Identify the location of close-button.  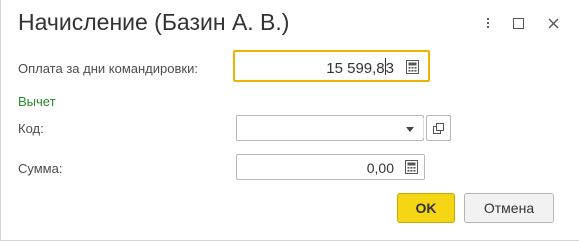
(553, 23).